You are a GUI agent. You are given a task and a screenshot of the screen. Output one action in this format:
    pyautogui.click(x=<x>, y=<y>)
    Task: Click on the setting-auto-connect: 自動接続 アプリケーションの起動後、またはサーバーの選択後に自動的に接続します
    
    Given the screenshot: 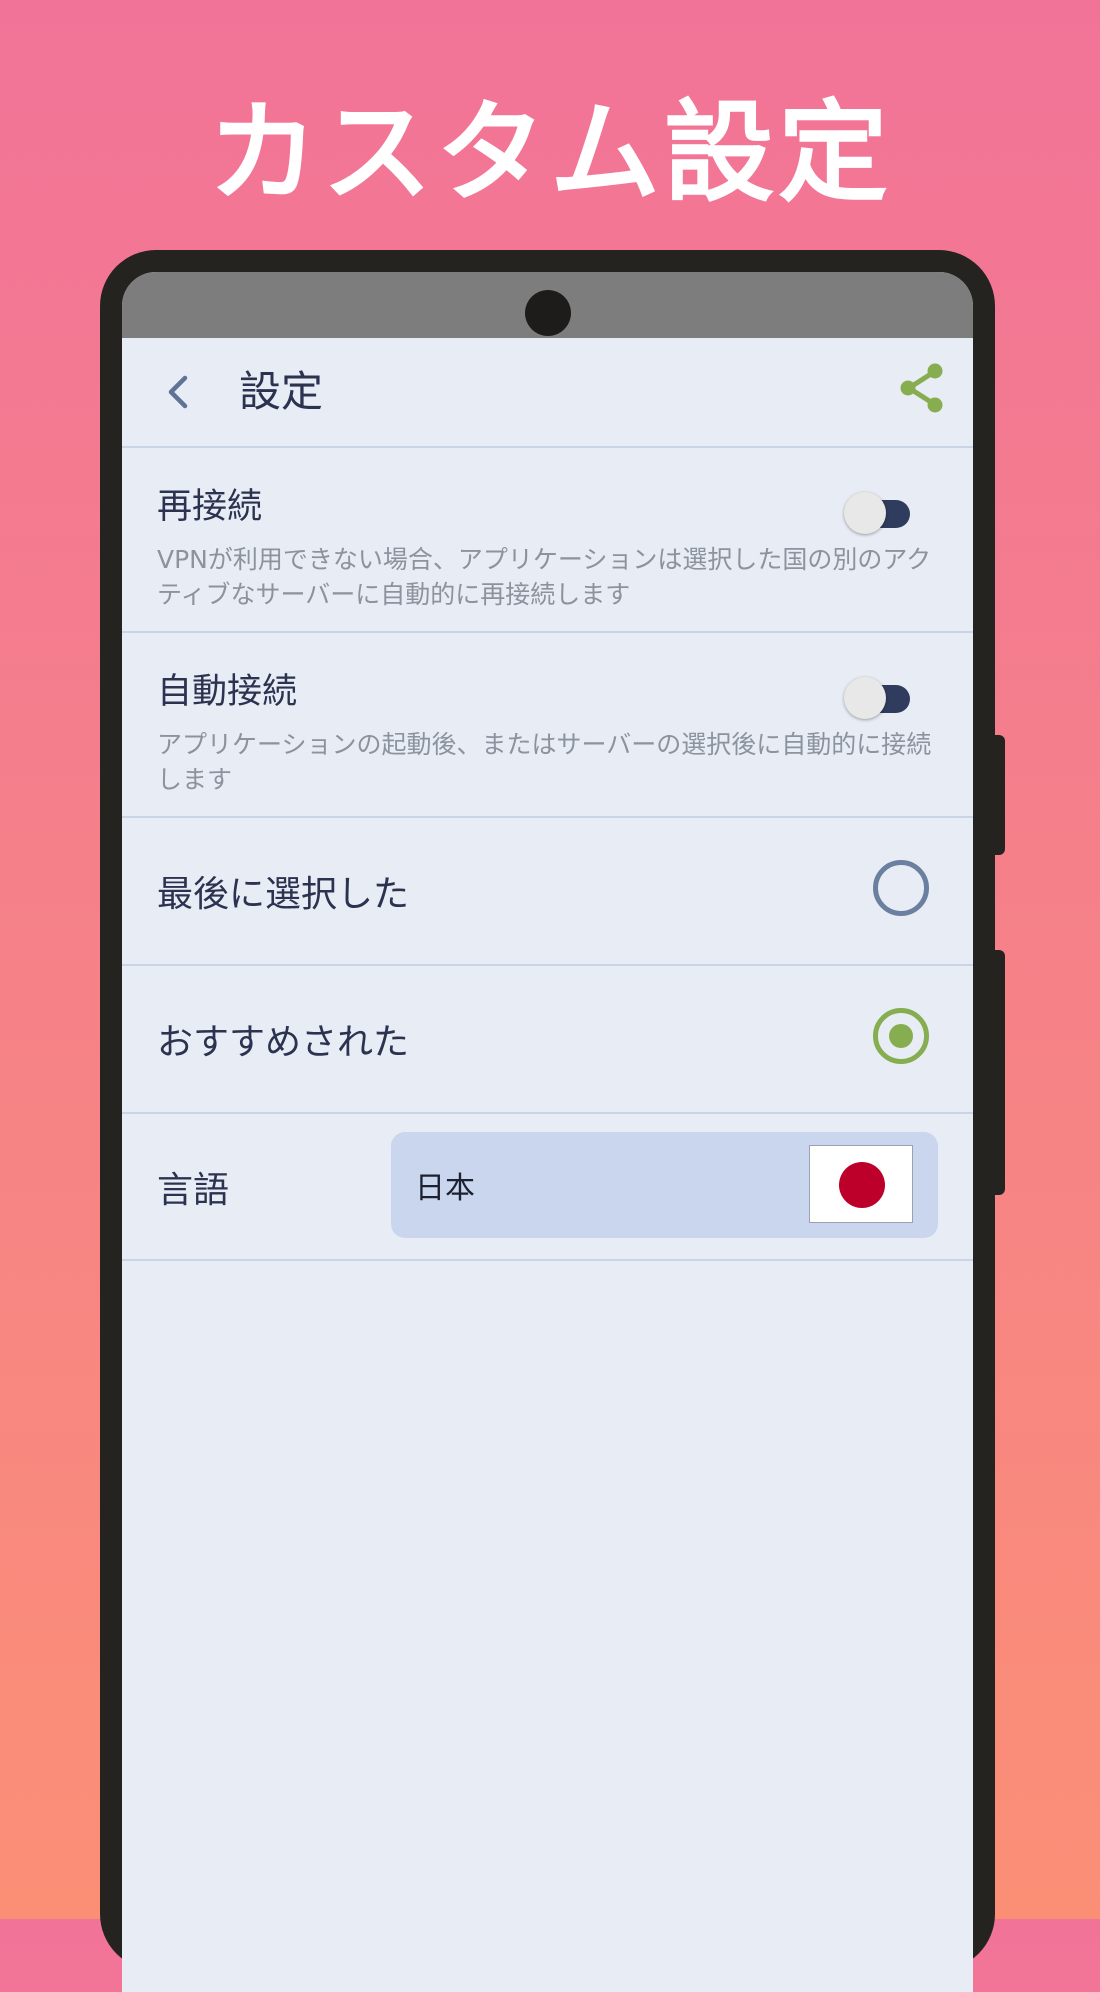 What is the action you would take?
    pyautogui.click(x=547, y=725)
    